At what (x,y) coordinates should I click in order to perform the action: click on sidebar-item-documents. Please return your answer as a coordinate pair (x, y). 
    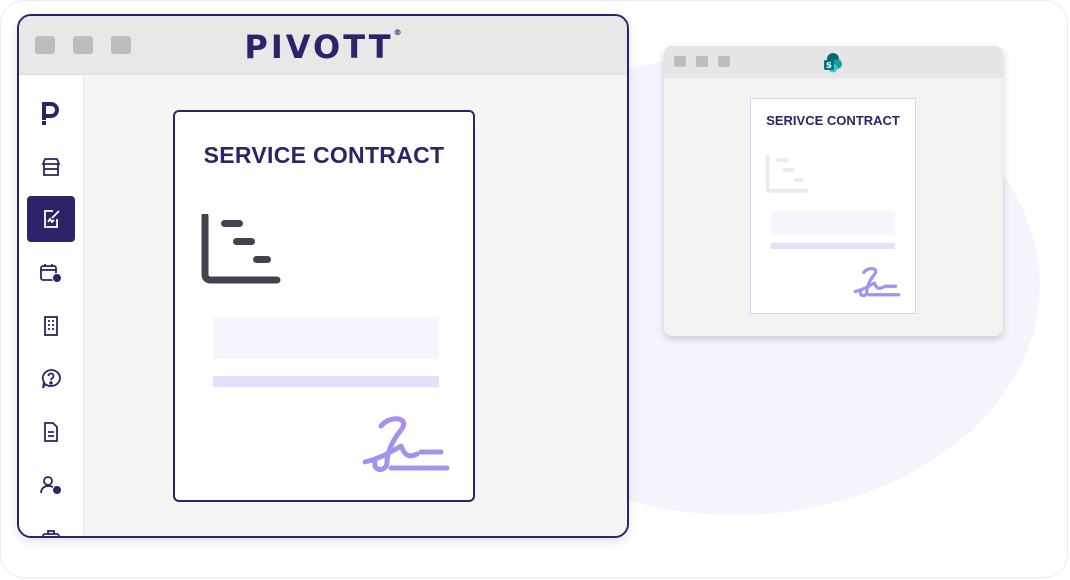
    Looking at the image, I should click on (51, 432).